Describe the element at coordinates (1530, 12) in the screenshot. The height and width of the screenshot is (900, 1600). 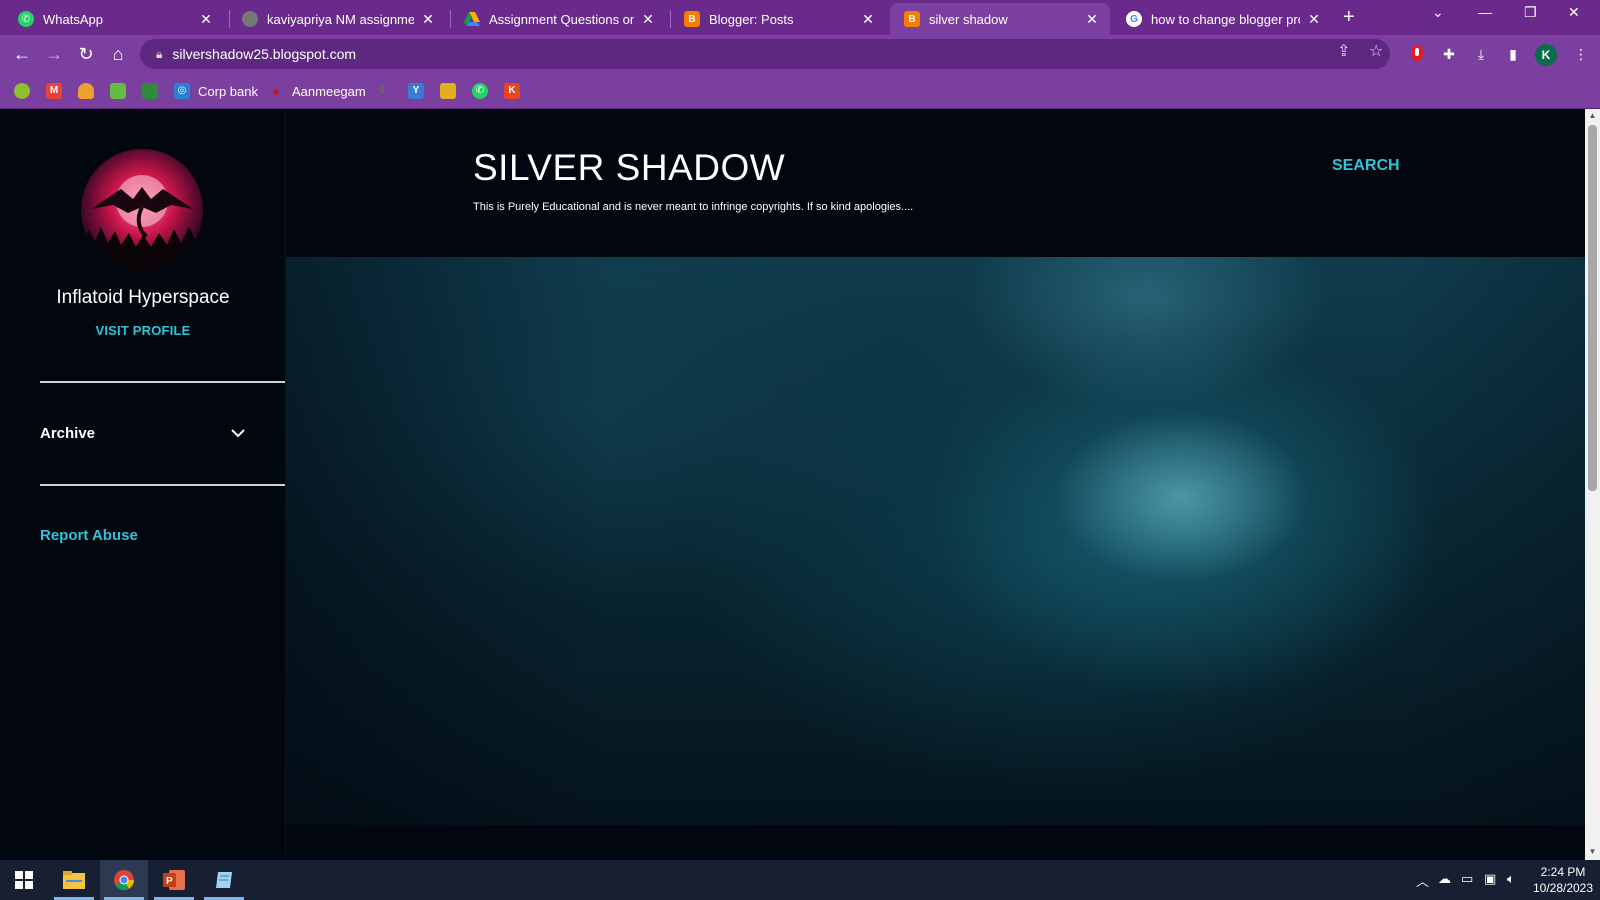
I see `restore-button: ❐` at that location.